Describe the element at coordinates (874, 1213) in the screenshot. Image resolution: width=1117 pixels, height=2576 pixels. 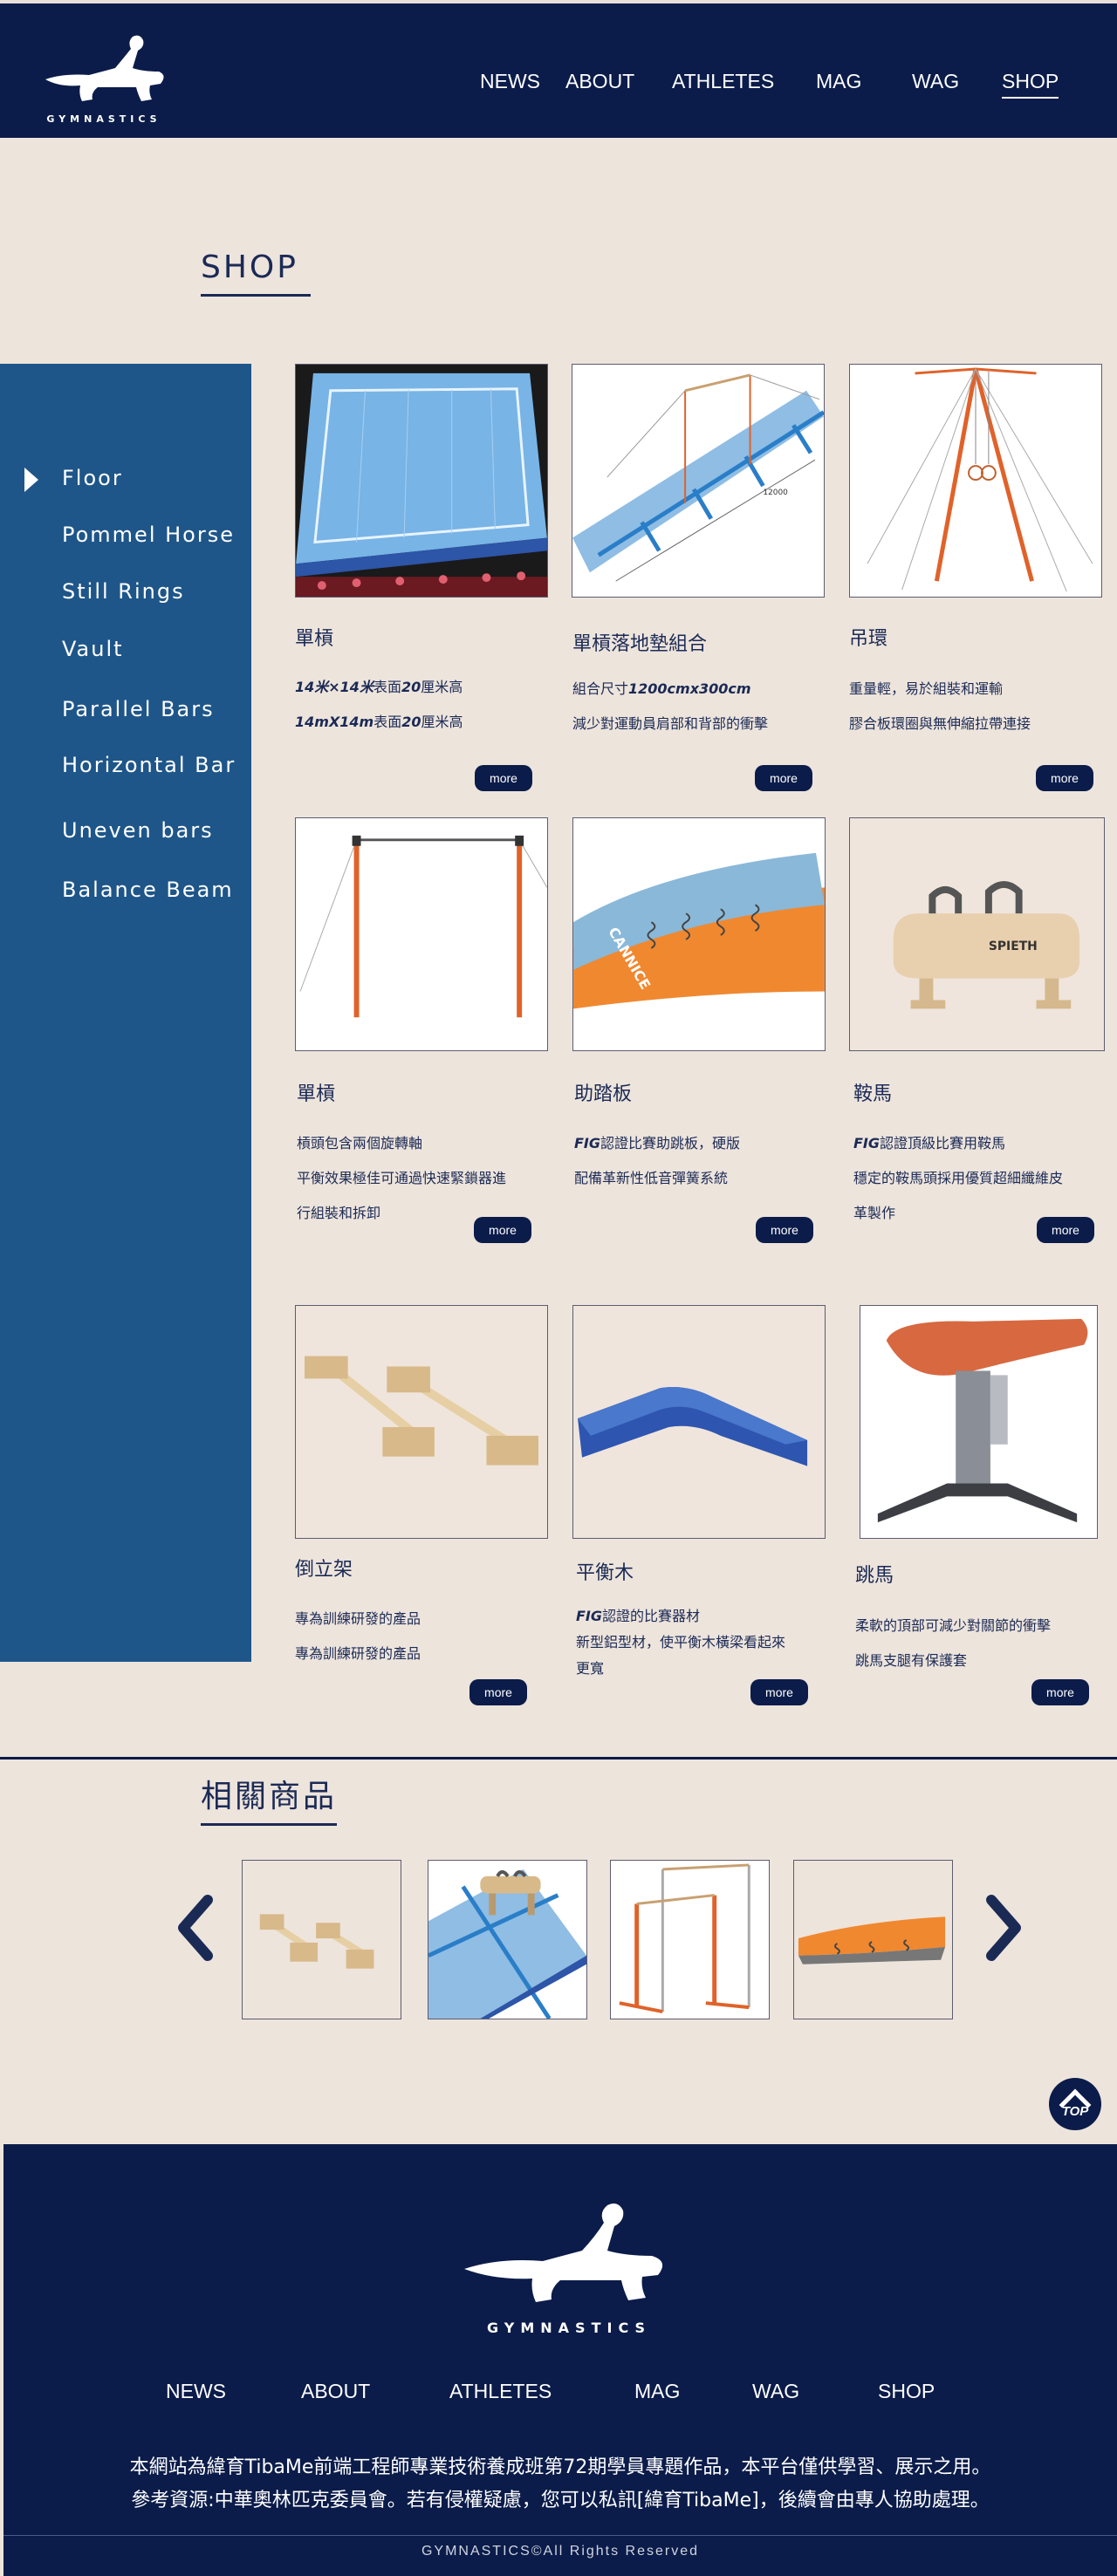
I see `product-desc: 革製作` at that location.